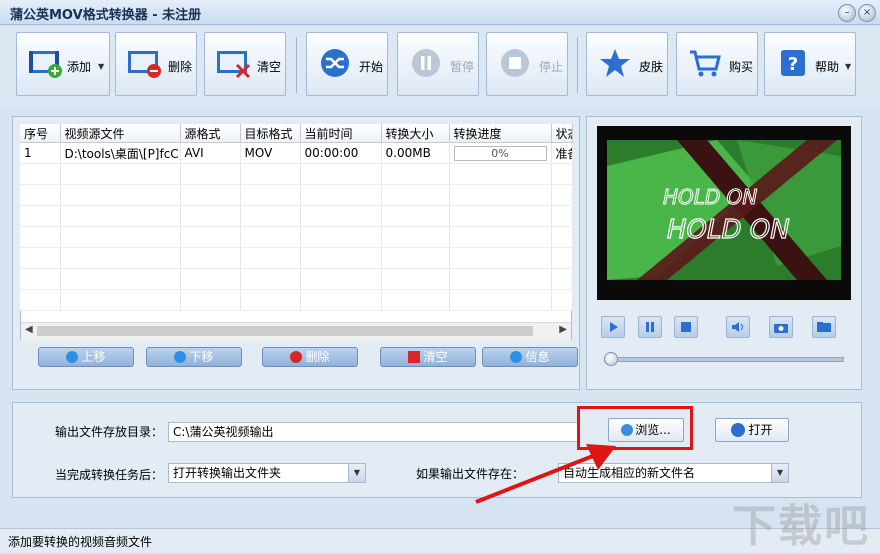 This screenshot has height=554, width=880. What do you see at coordinates (810, 64) in the screenshot?
I see `help-button: ? 帮助 ▼` at bounding box center [810, 64].